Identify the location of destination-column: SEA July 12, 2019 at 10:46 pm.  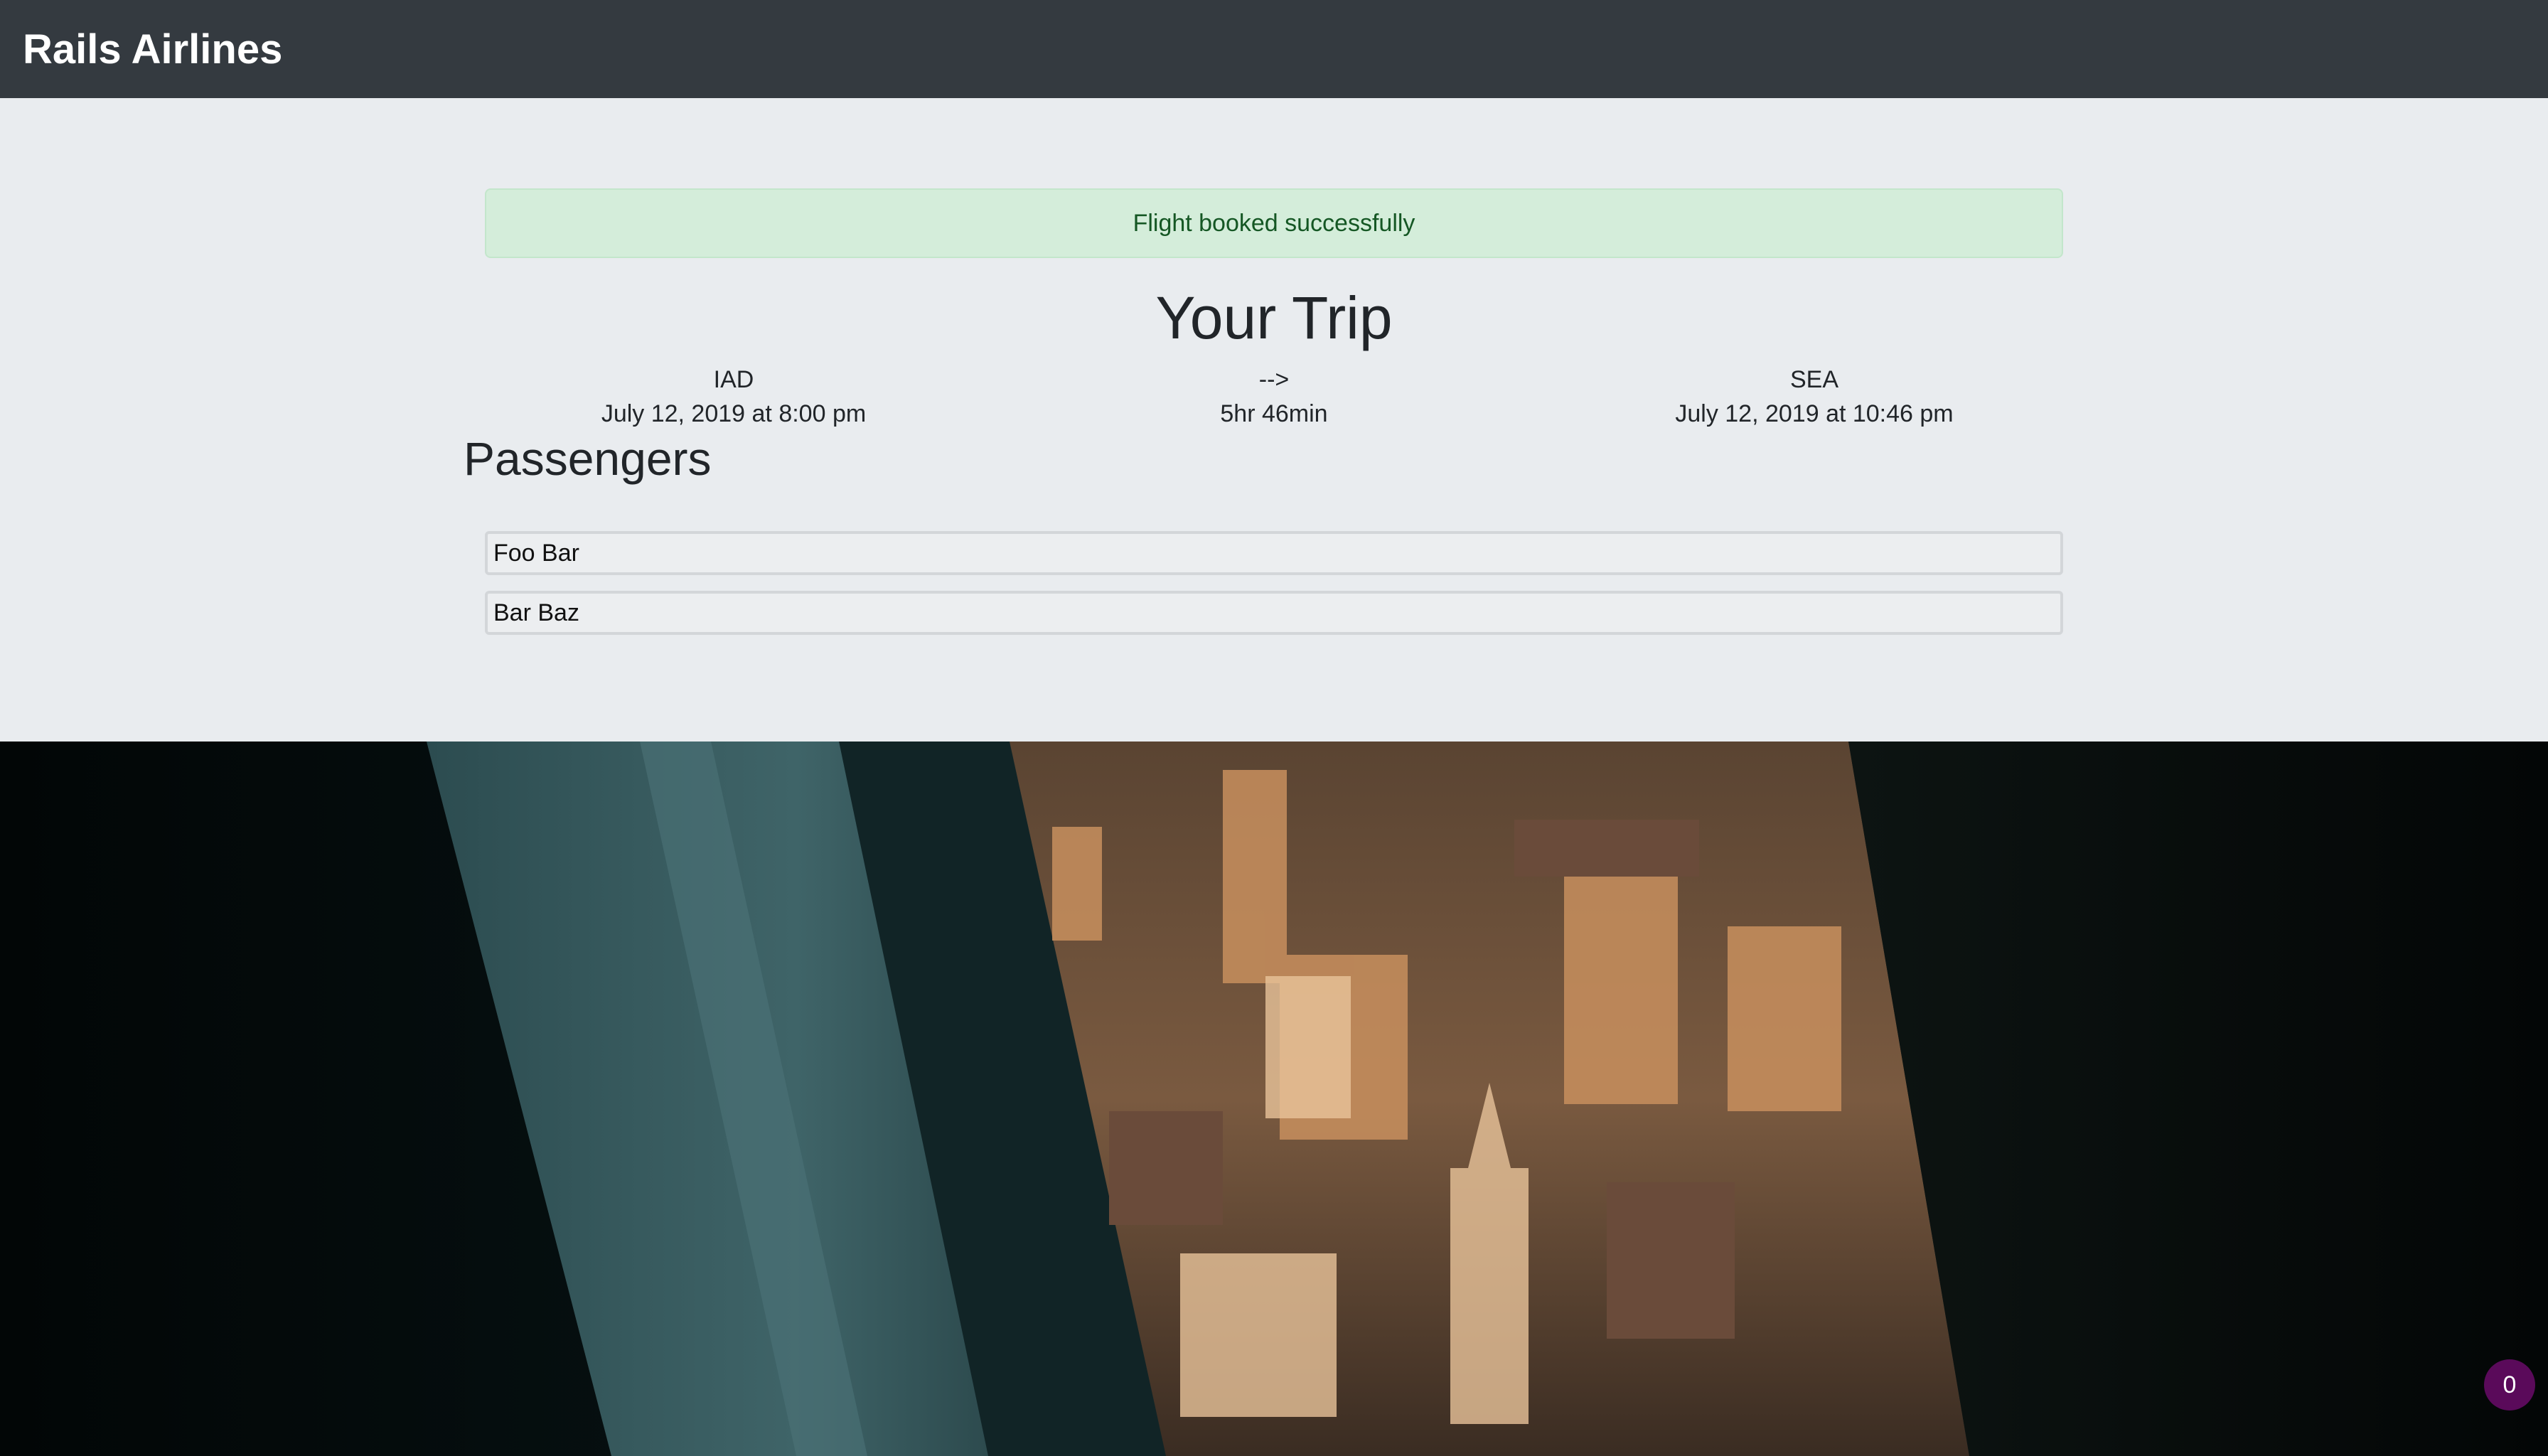
(1814, 397).